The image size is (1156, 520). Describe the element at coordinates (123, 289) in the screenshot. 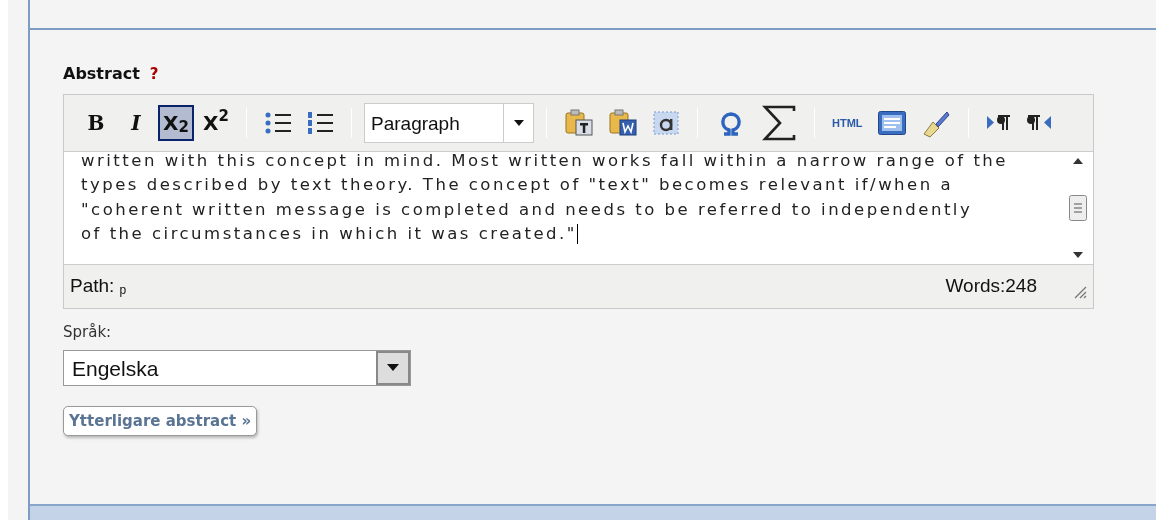

I see `path-element: p` at that location.